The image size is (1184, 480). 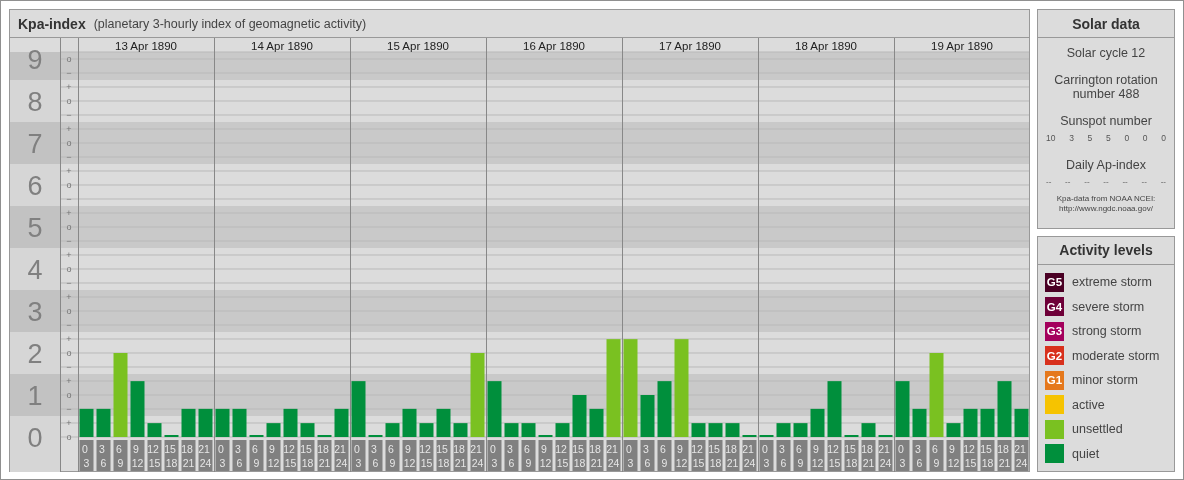 I want to click on kp-level-label: 8, so click(x=35, y=102).